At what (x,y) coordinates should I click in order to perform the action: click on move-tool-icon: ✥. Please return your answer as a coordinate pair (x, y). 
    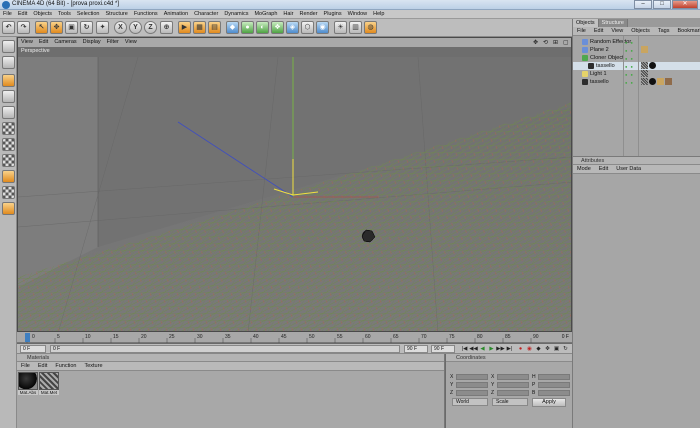
    Looking at the image, I should click on (56, 27).